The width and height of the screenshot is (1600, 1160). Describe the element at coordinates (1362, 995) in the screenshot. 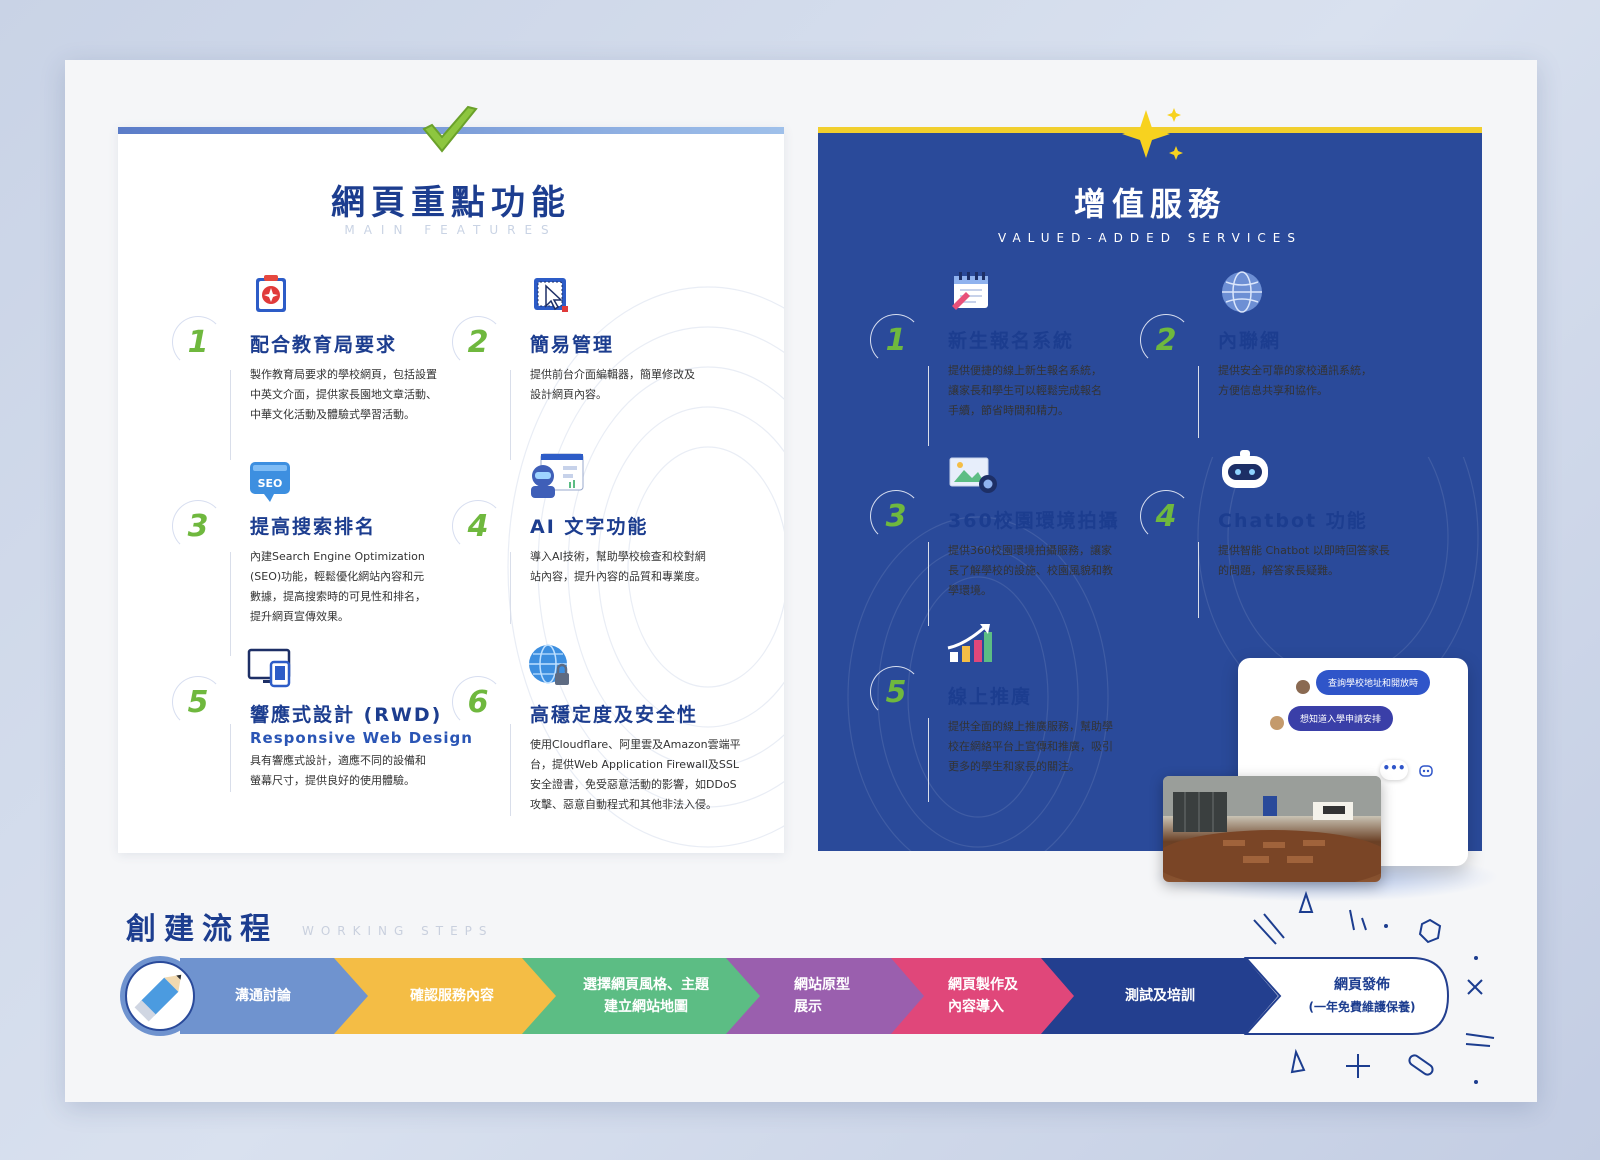

I see `step-7-label: 網頁發佈 (一年免費維護保養)` at that location.